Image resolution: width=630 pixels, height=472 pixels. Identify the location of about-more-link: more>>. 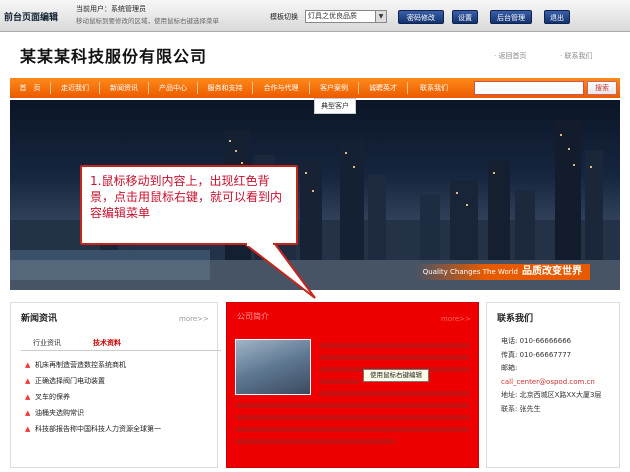
(456, 319).